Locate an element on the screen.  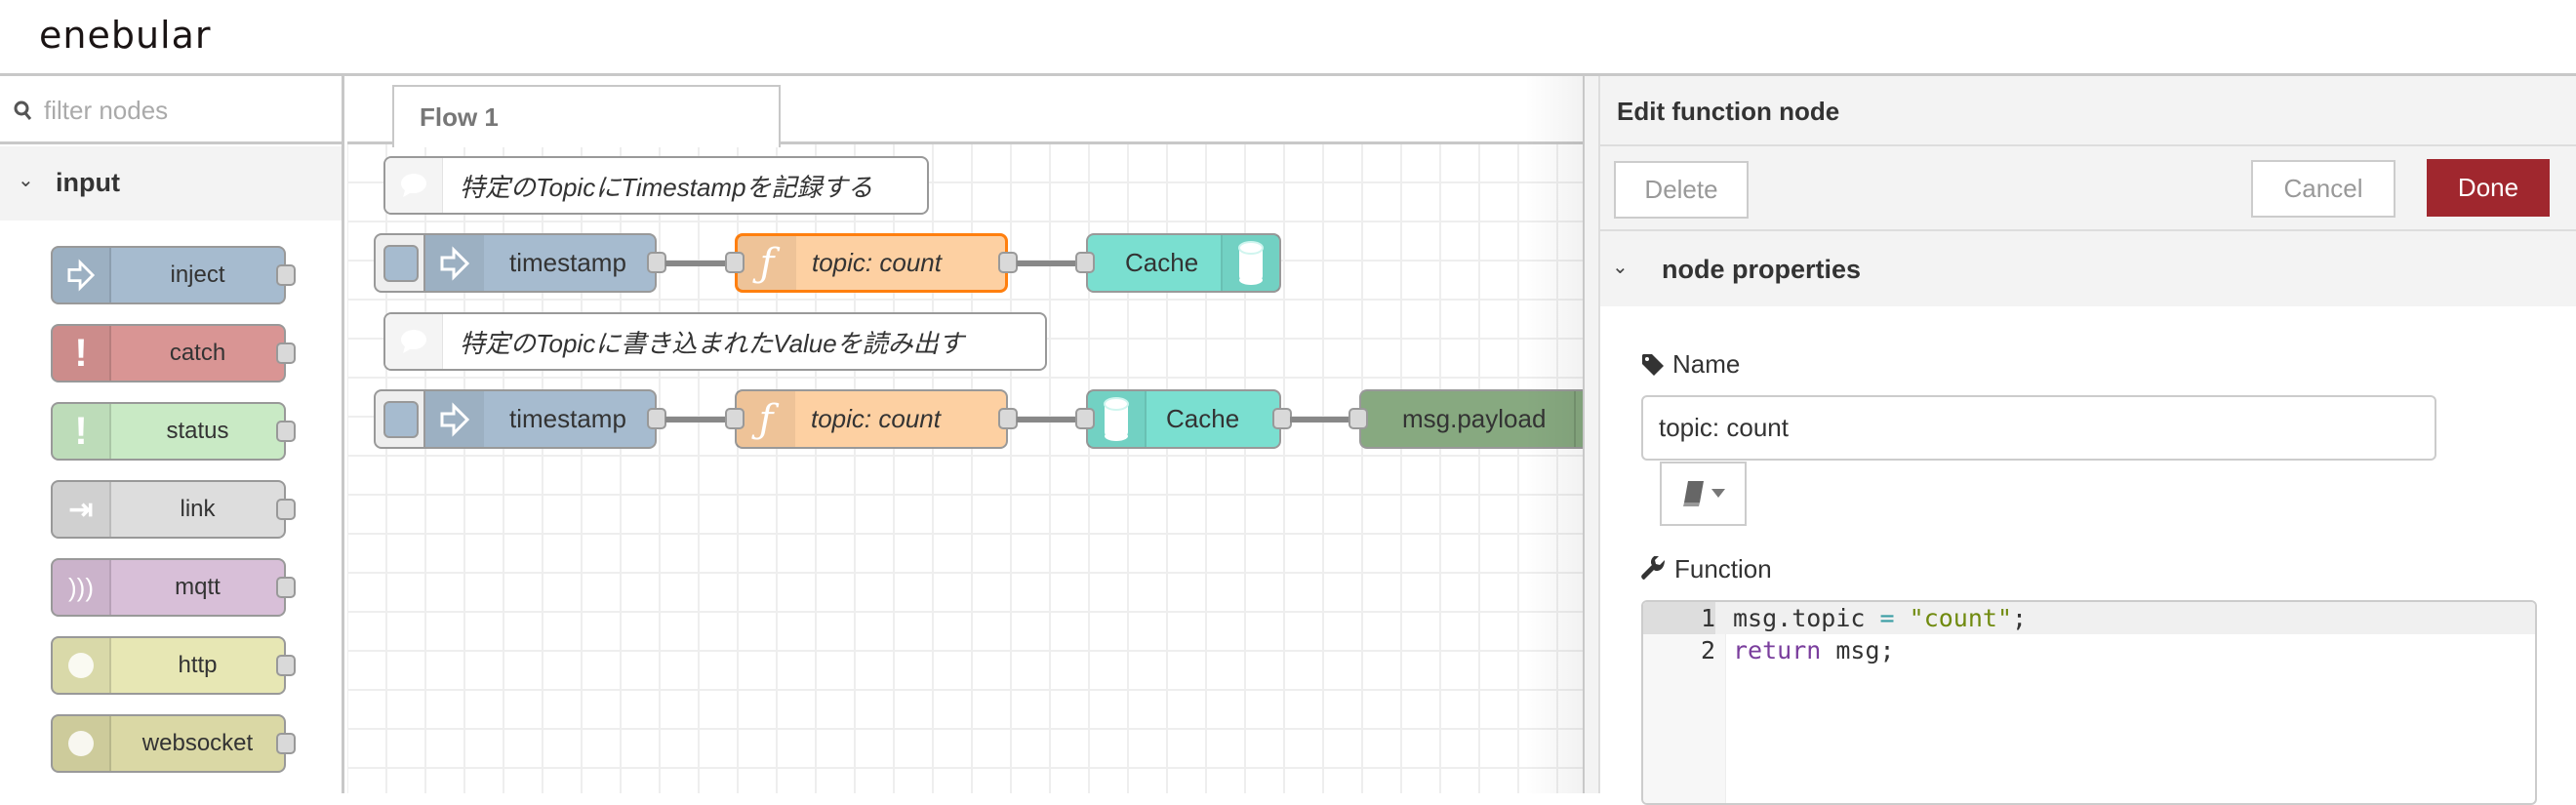
delete-button: Delete is located at coordinates (1681, 190).